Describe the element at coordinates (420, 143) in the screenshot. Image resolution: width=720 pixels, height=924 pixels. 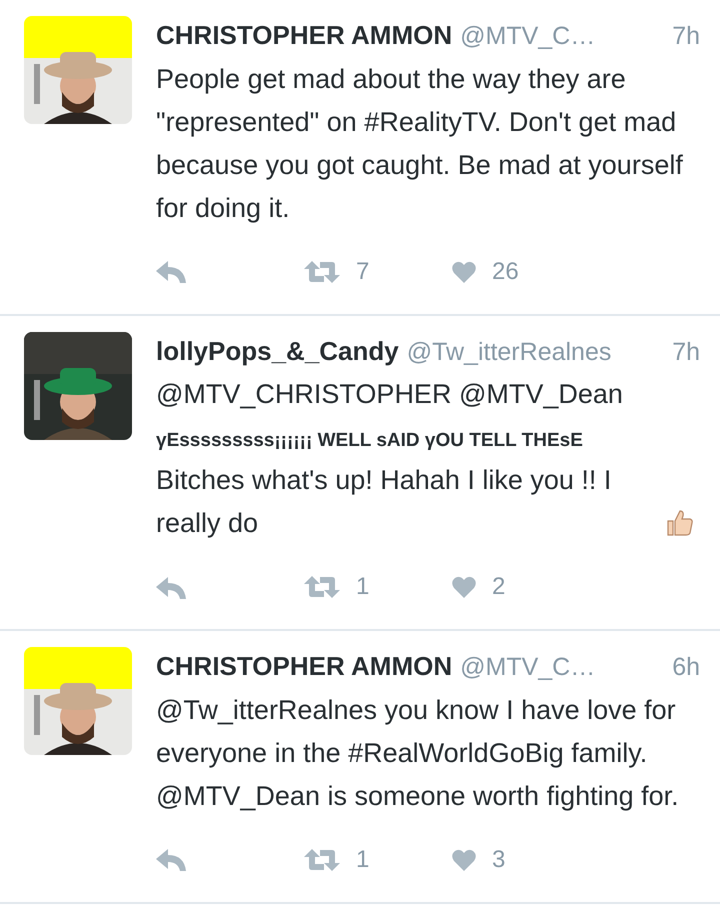
I see `tweet-text: People get mad about the way they are "represented" on #RealityTV. Don't get mad because you got caught. Be mad at yourself for doing it.` at that location.